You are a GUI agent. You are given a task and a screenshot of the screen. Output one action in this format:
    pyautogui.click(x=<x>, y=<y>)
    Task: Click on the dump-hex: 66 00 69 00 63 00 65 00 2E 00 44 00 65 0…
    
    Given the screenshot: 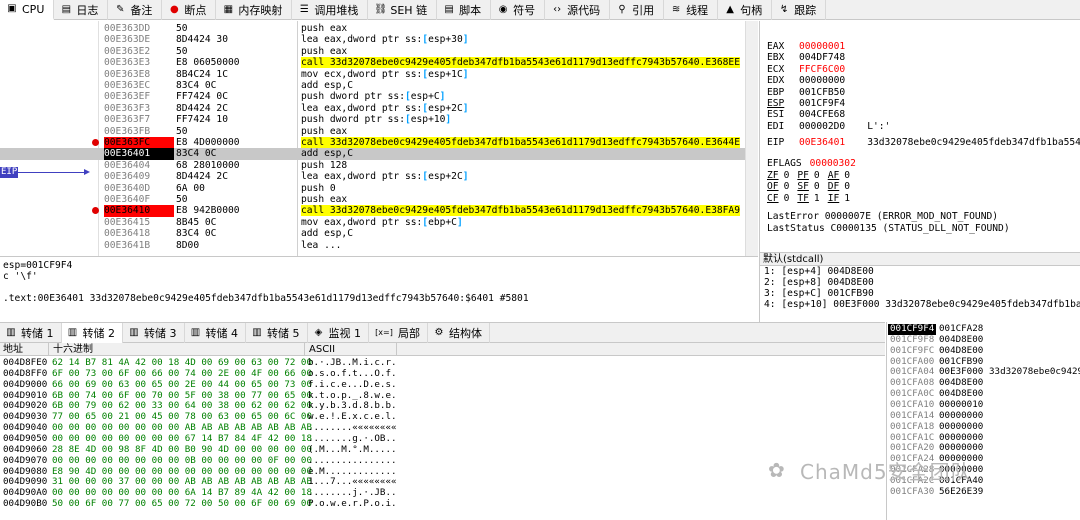 What is the action you would take?
    pyautogui.click(x=182, y=385)
    